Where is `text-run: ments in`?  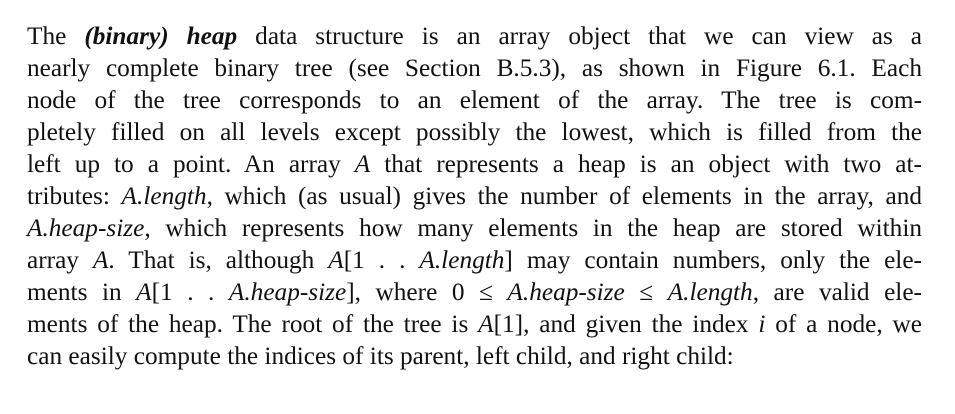
text-run: ments in is located at coordinates (82, 292).